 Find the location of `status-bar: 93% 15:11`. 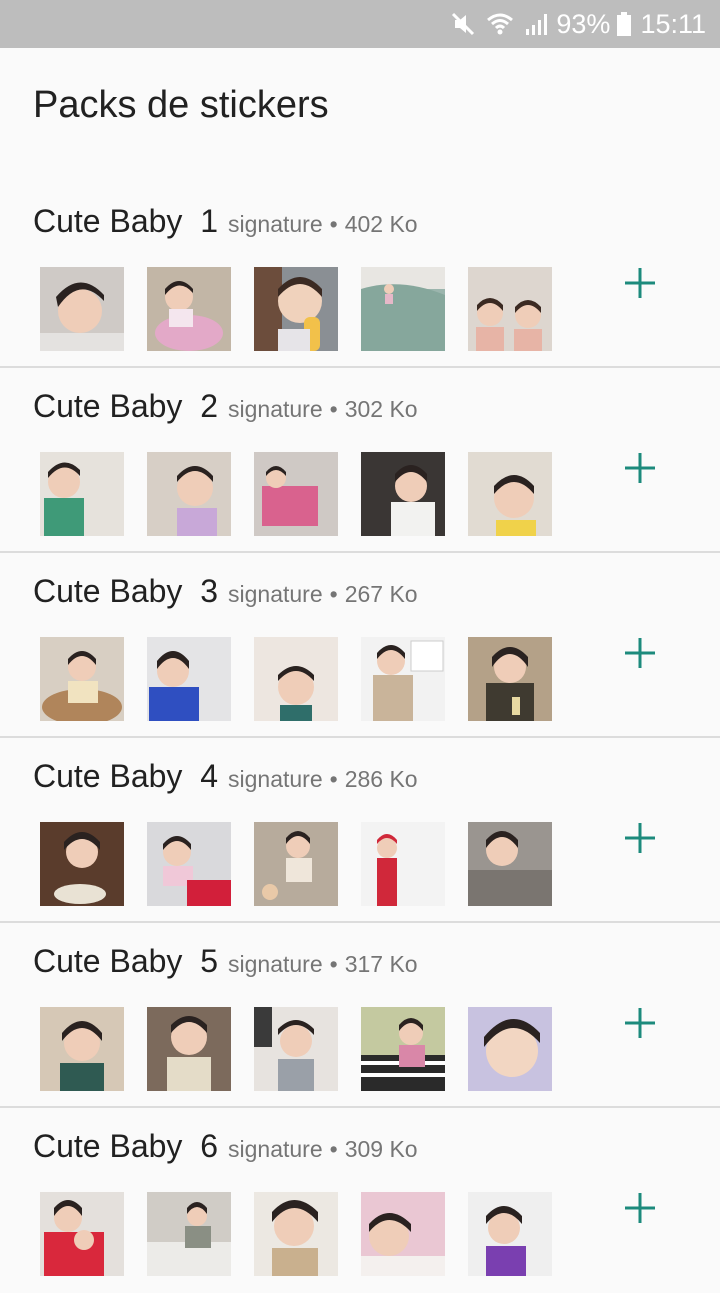

status-bar: 93% 15:11 is located at coordinates (360, 24).